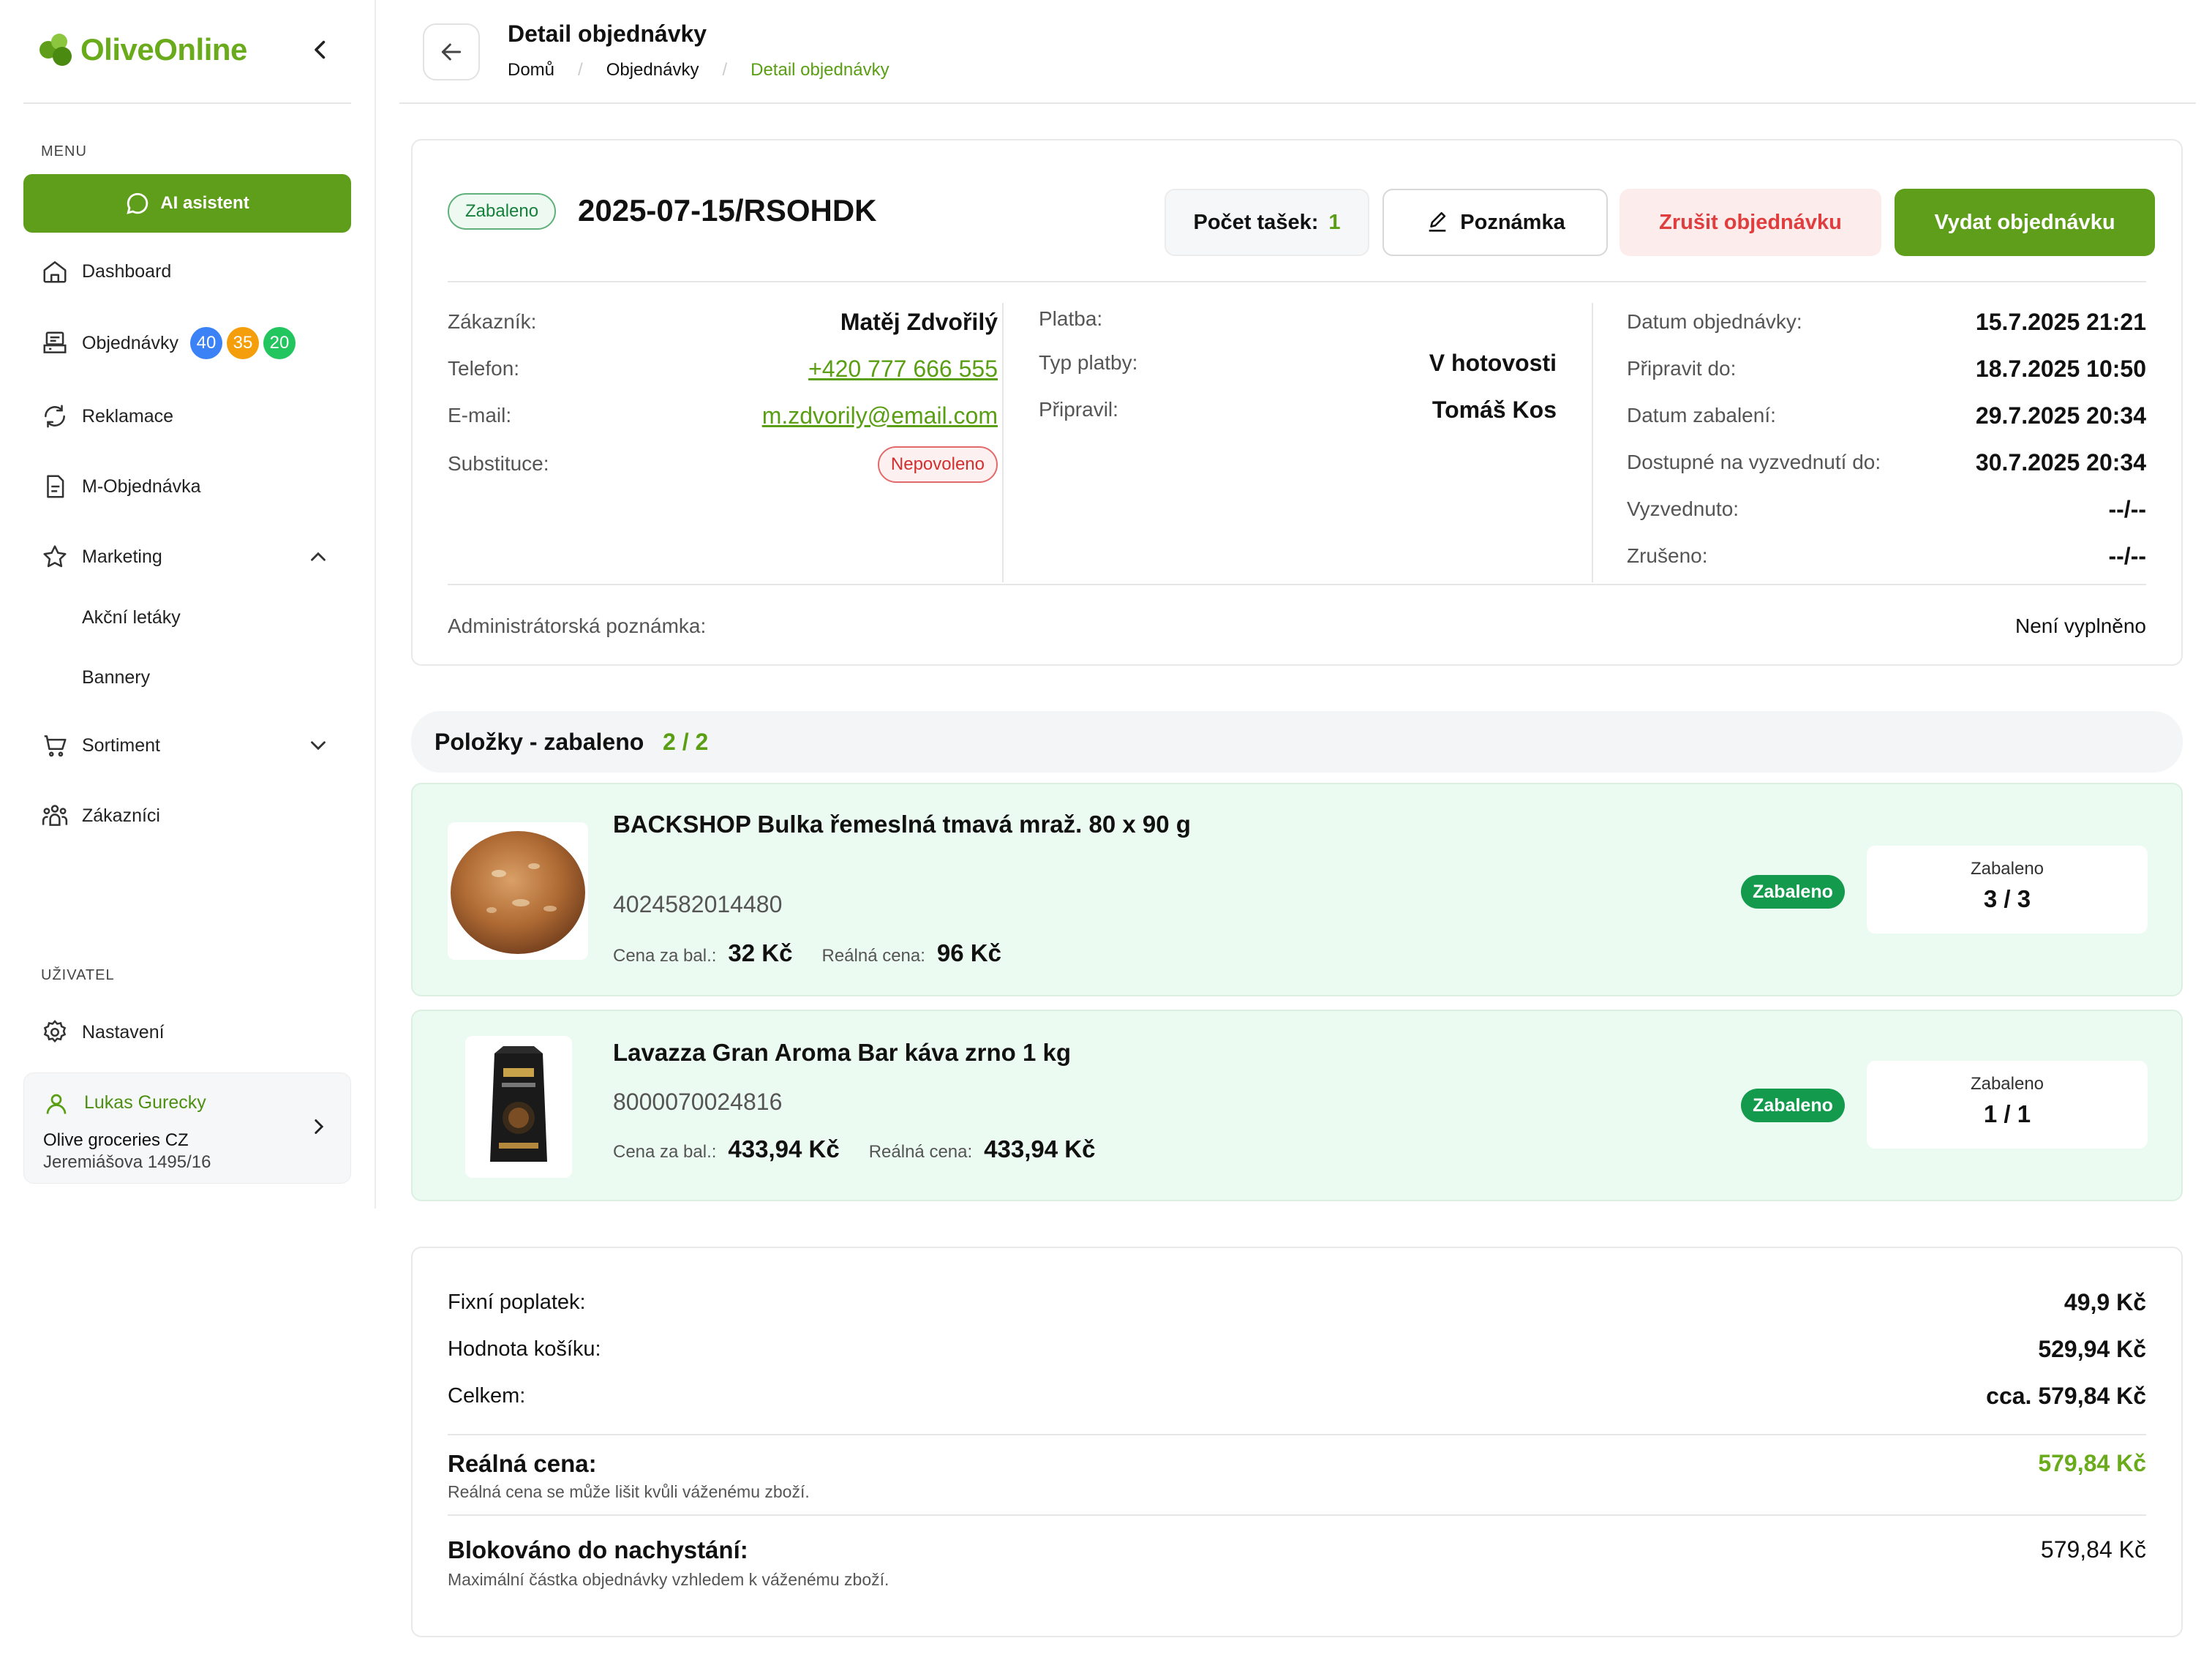 The image size is (2212, 1668). What do you see at coordinates (727, 210) in the screenshot?
I see `order-number: 2025-07-15/RSOHDK` at bounding box center [727, 210].